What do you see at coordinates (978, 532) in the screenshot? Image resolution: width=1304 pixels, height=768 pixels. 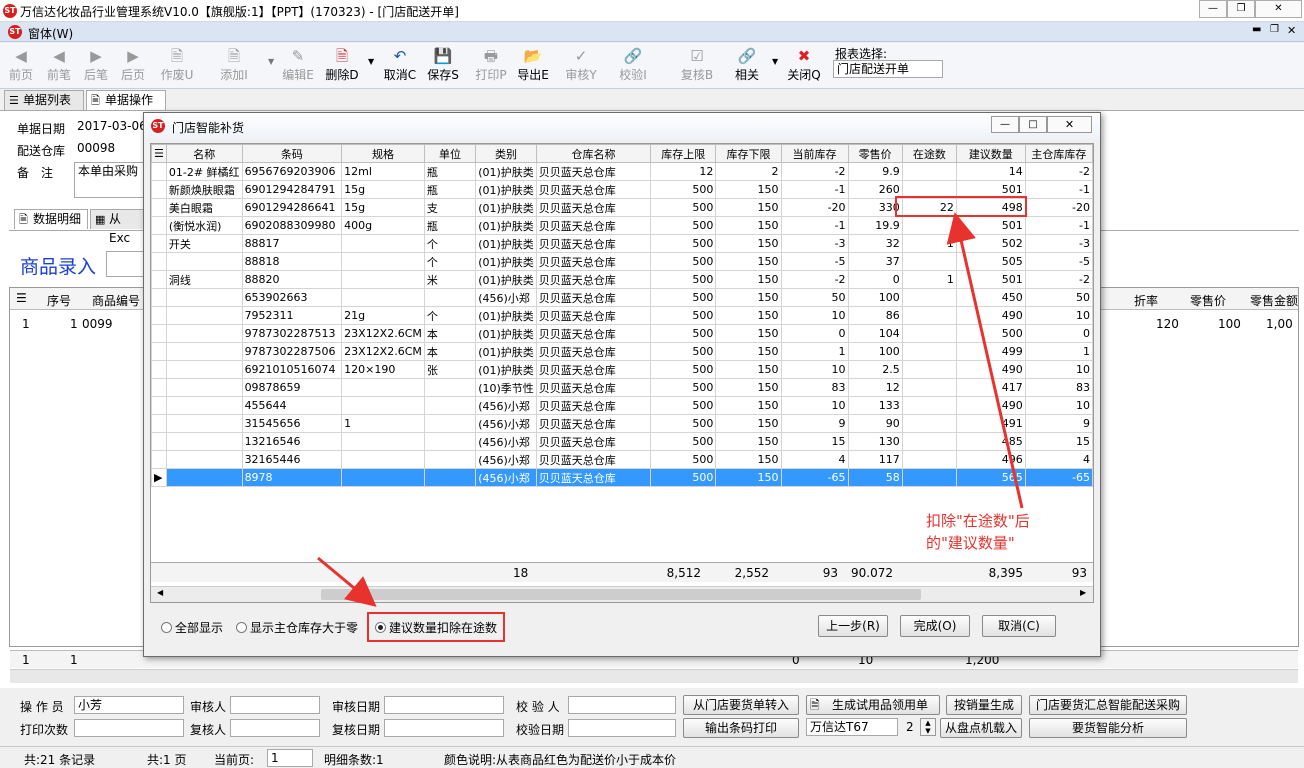 I see `annotation-text: 扣除"在途数"后 的"建议数量"` at bounding box center [978, 532].